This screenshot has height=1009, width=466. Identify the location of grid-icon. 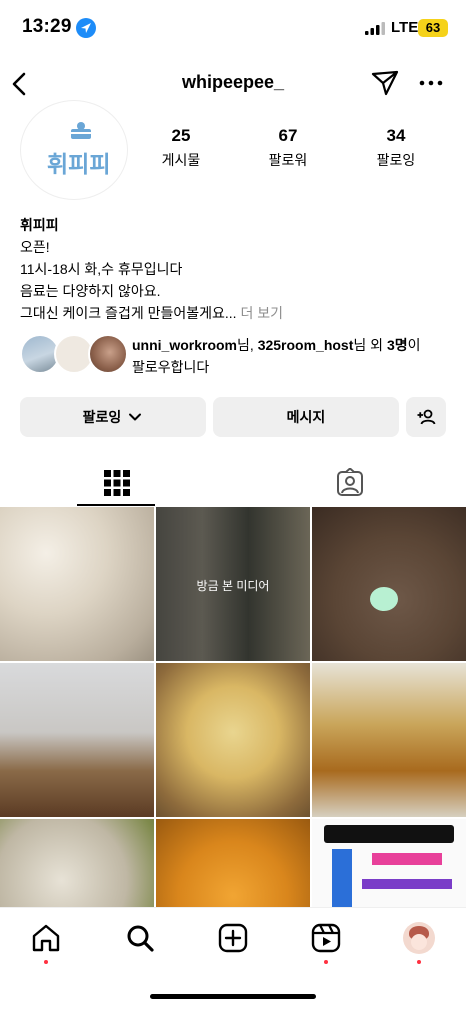
(116, 483).